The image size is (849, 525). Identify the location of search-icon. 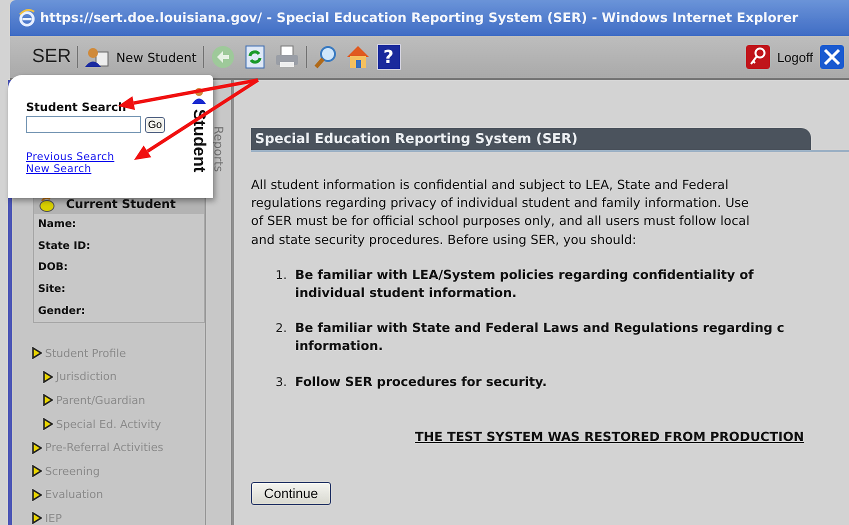
(325, 57).